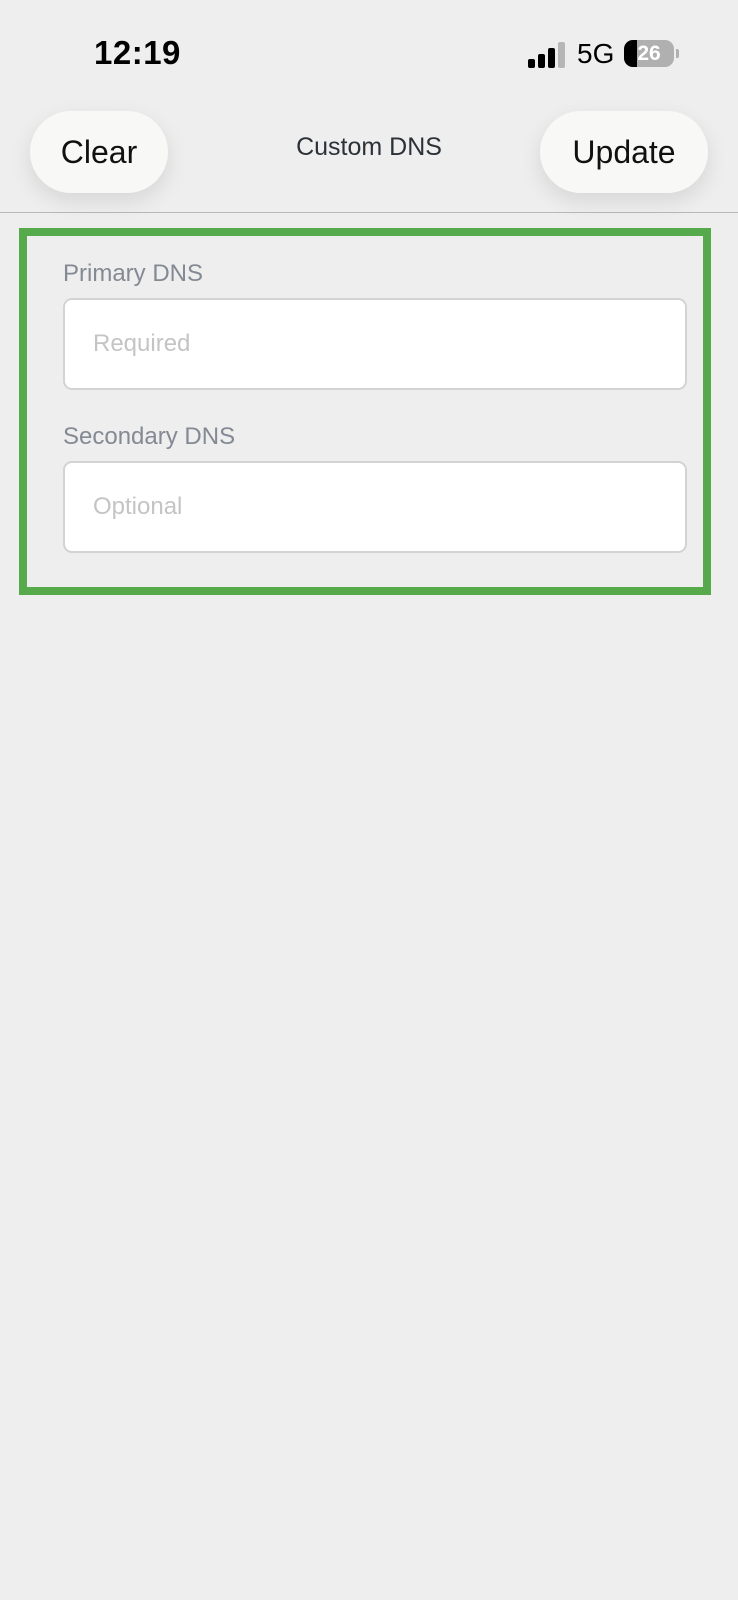 This screenshot has width=738, height=1600. I want to click on status-time: 12:19, so click(137, 52).